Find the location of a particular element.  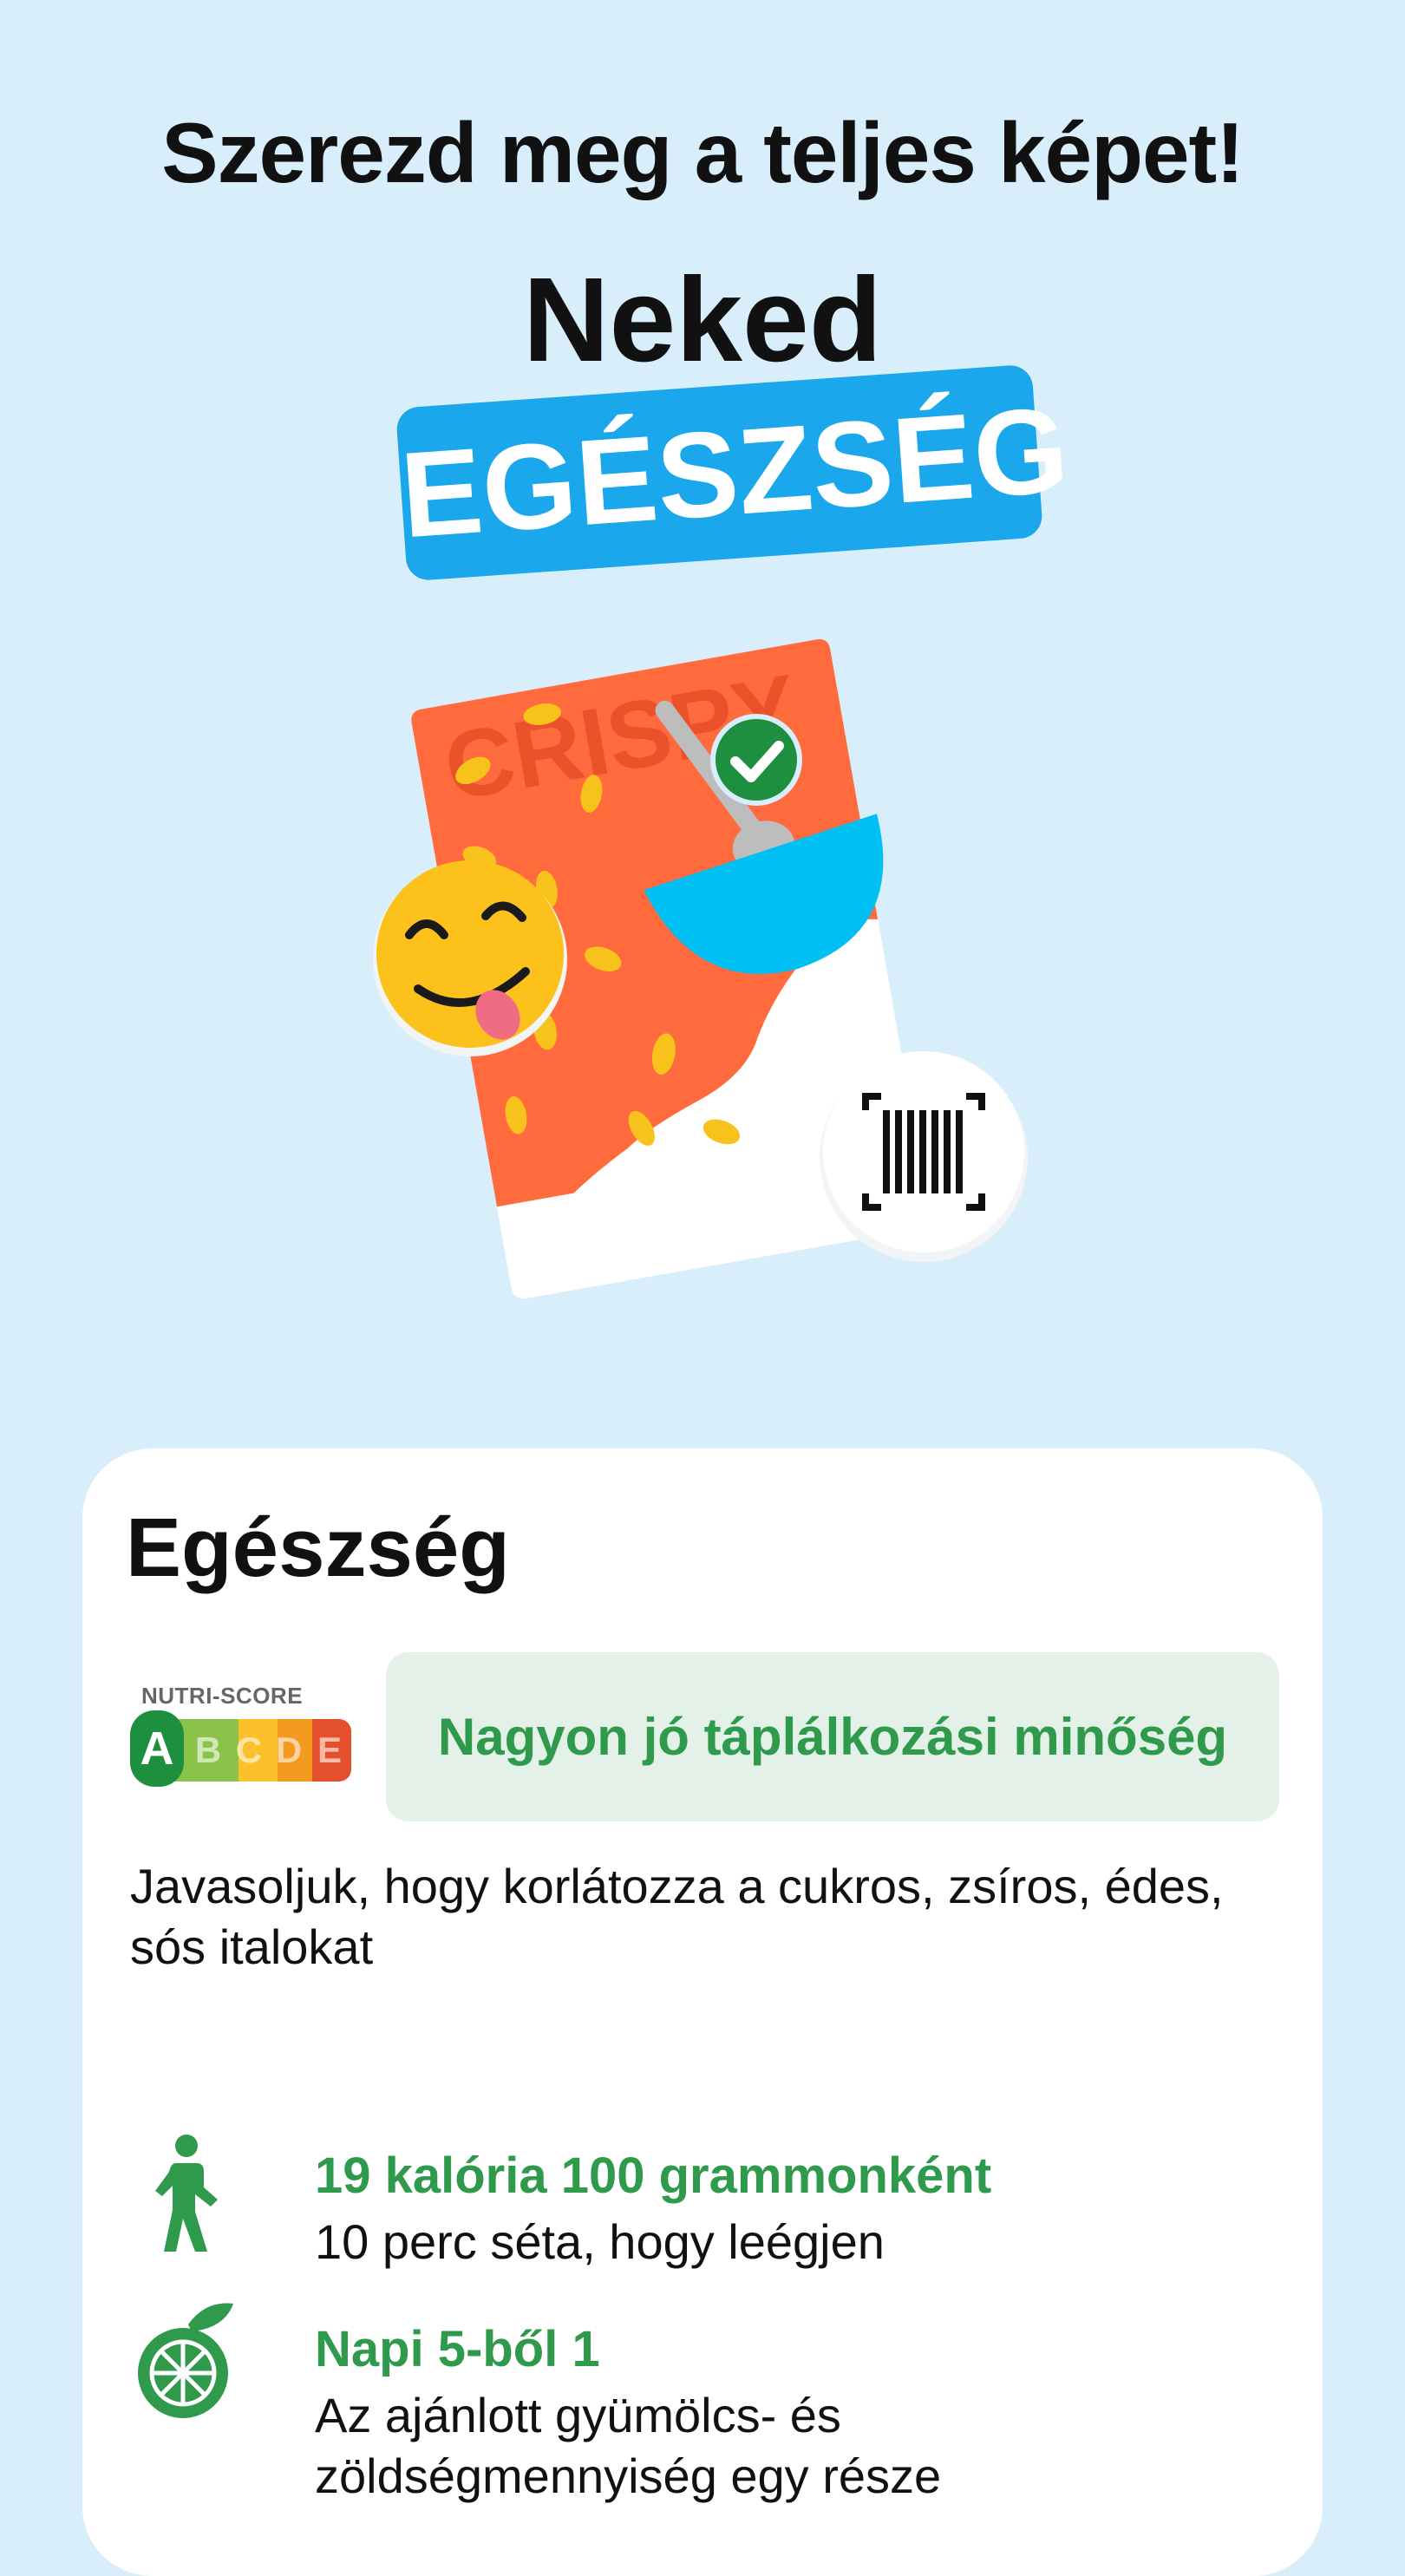

fruit-title: Napi 5-ből 1 is located at coordinates (457, 2349).